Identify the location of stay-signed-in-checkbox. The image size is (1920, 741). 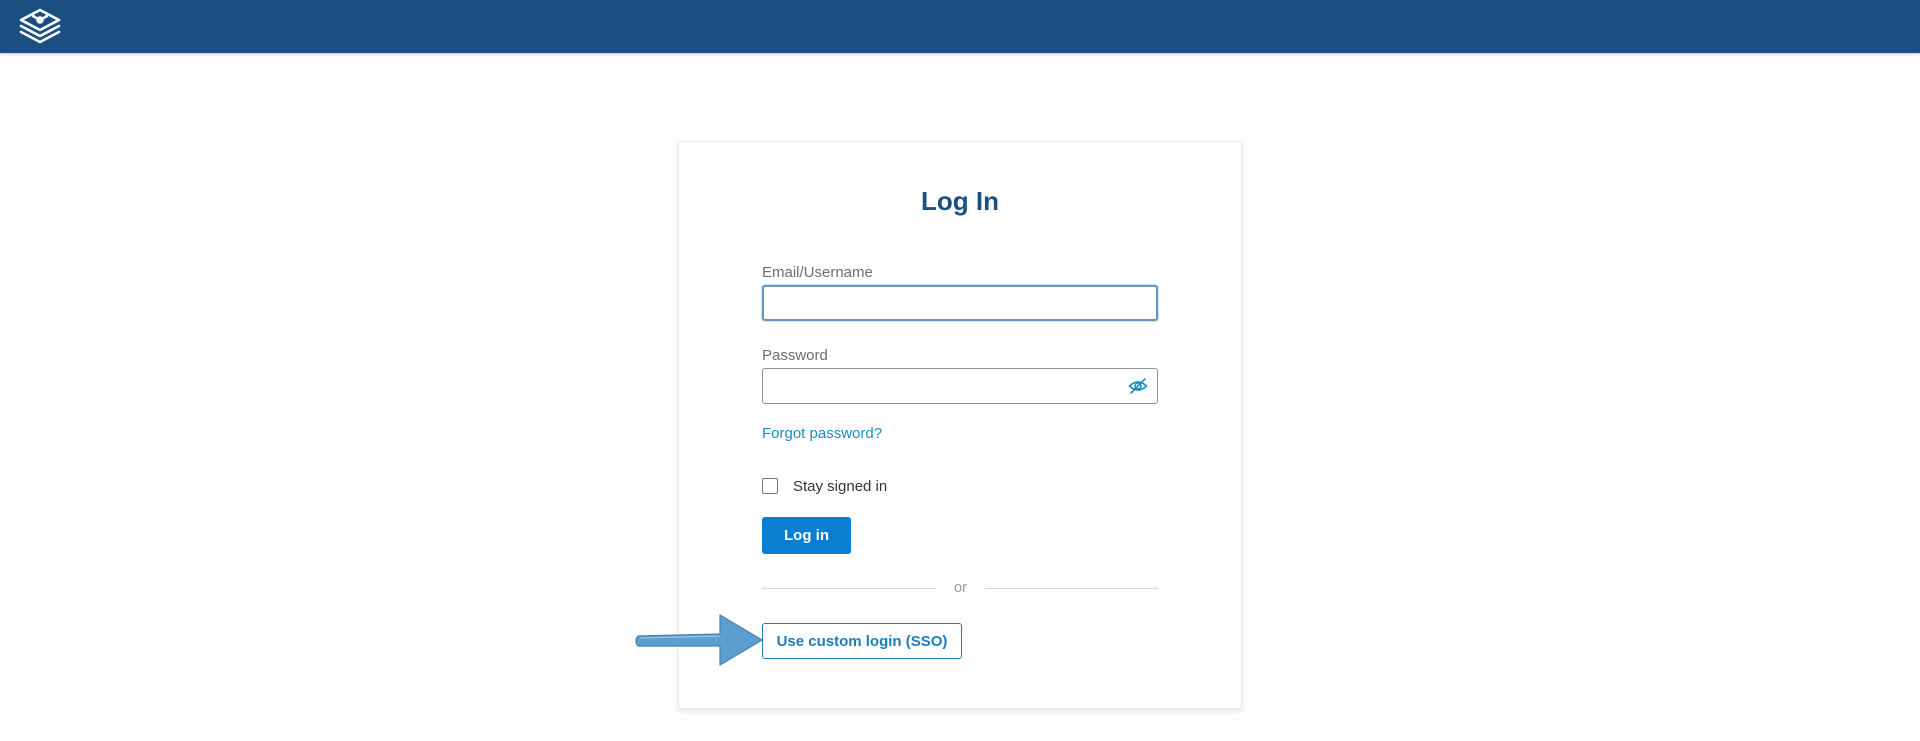
(770, 486).